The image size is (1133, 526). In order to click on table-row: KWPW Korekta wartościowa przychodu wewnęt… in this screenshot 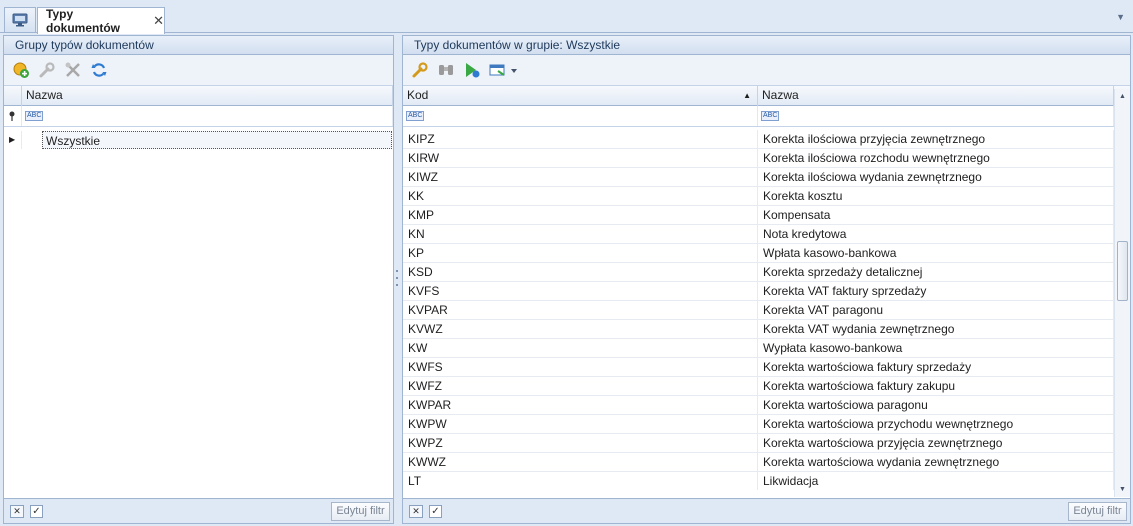, I will do `click(758, 424)`.